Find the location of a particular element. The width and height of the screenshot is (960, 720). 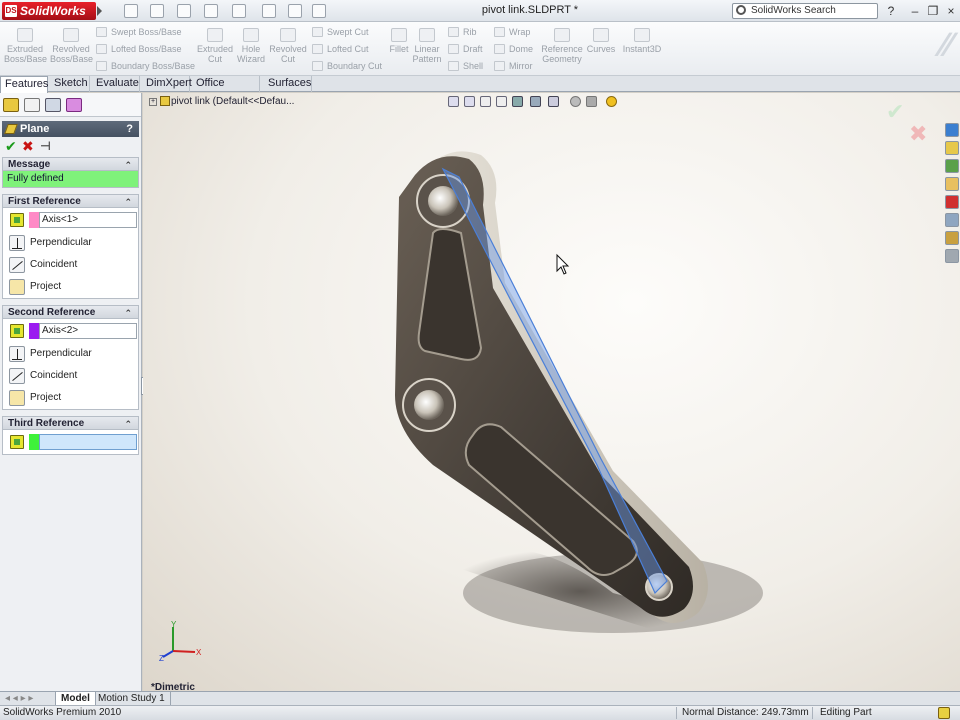

custom-properties-icon is located at coordinates (952, 256).